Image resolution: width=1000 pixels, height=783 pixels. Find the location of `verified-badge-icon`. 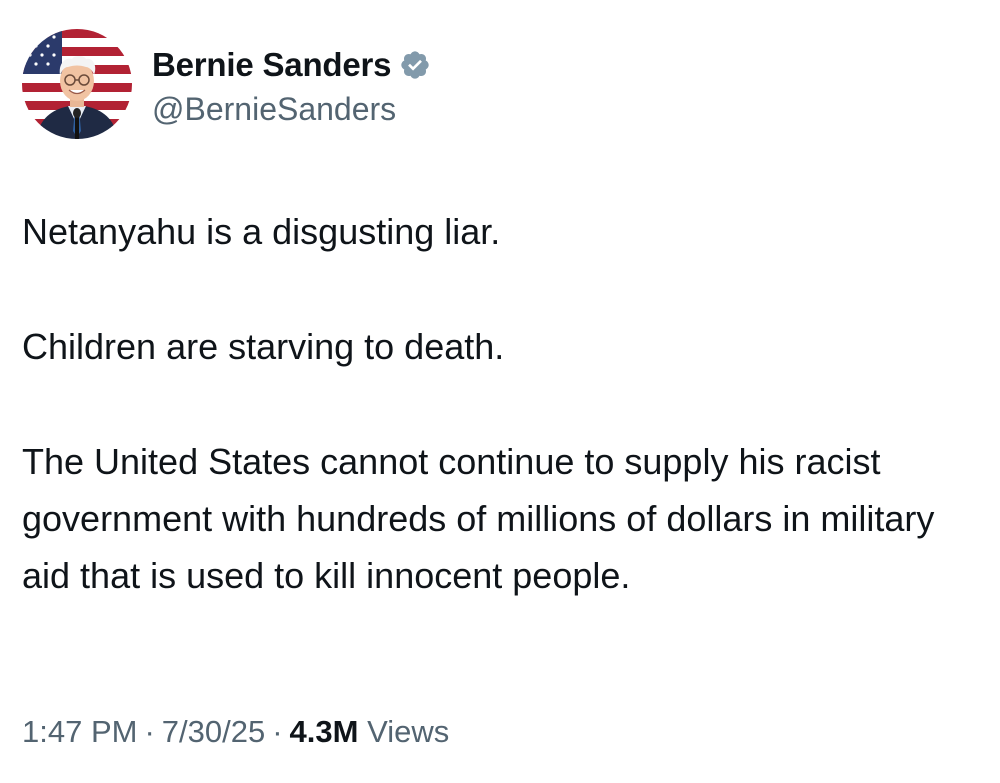

verified-badge-icon is located at coordinates (415, 65).